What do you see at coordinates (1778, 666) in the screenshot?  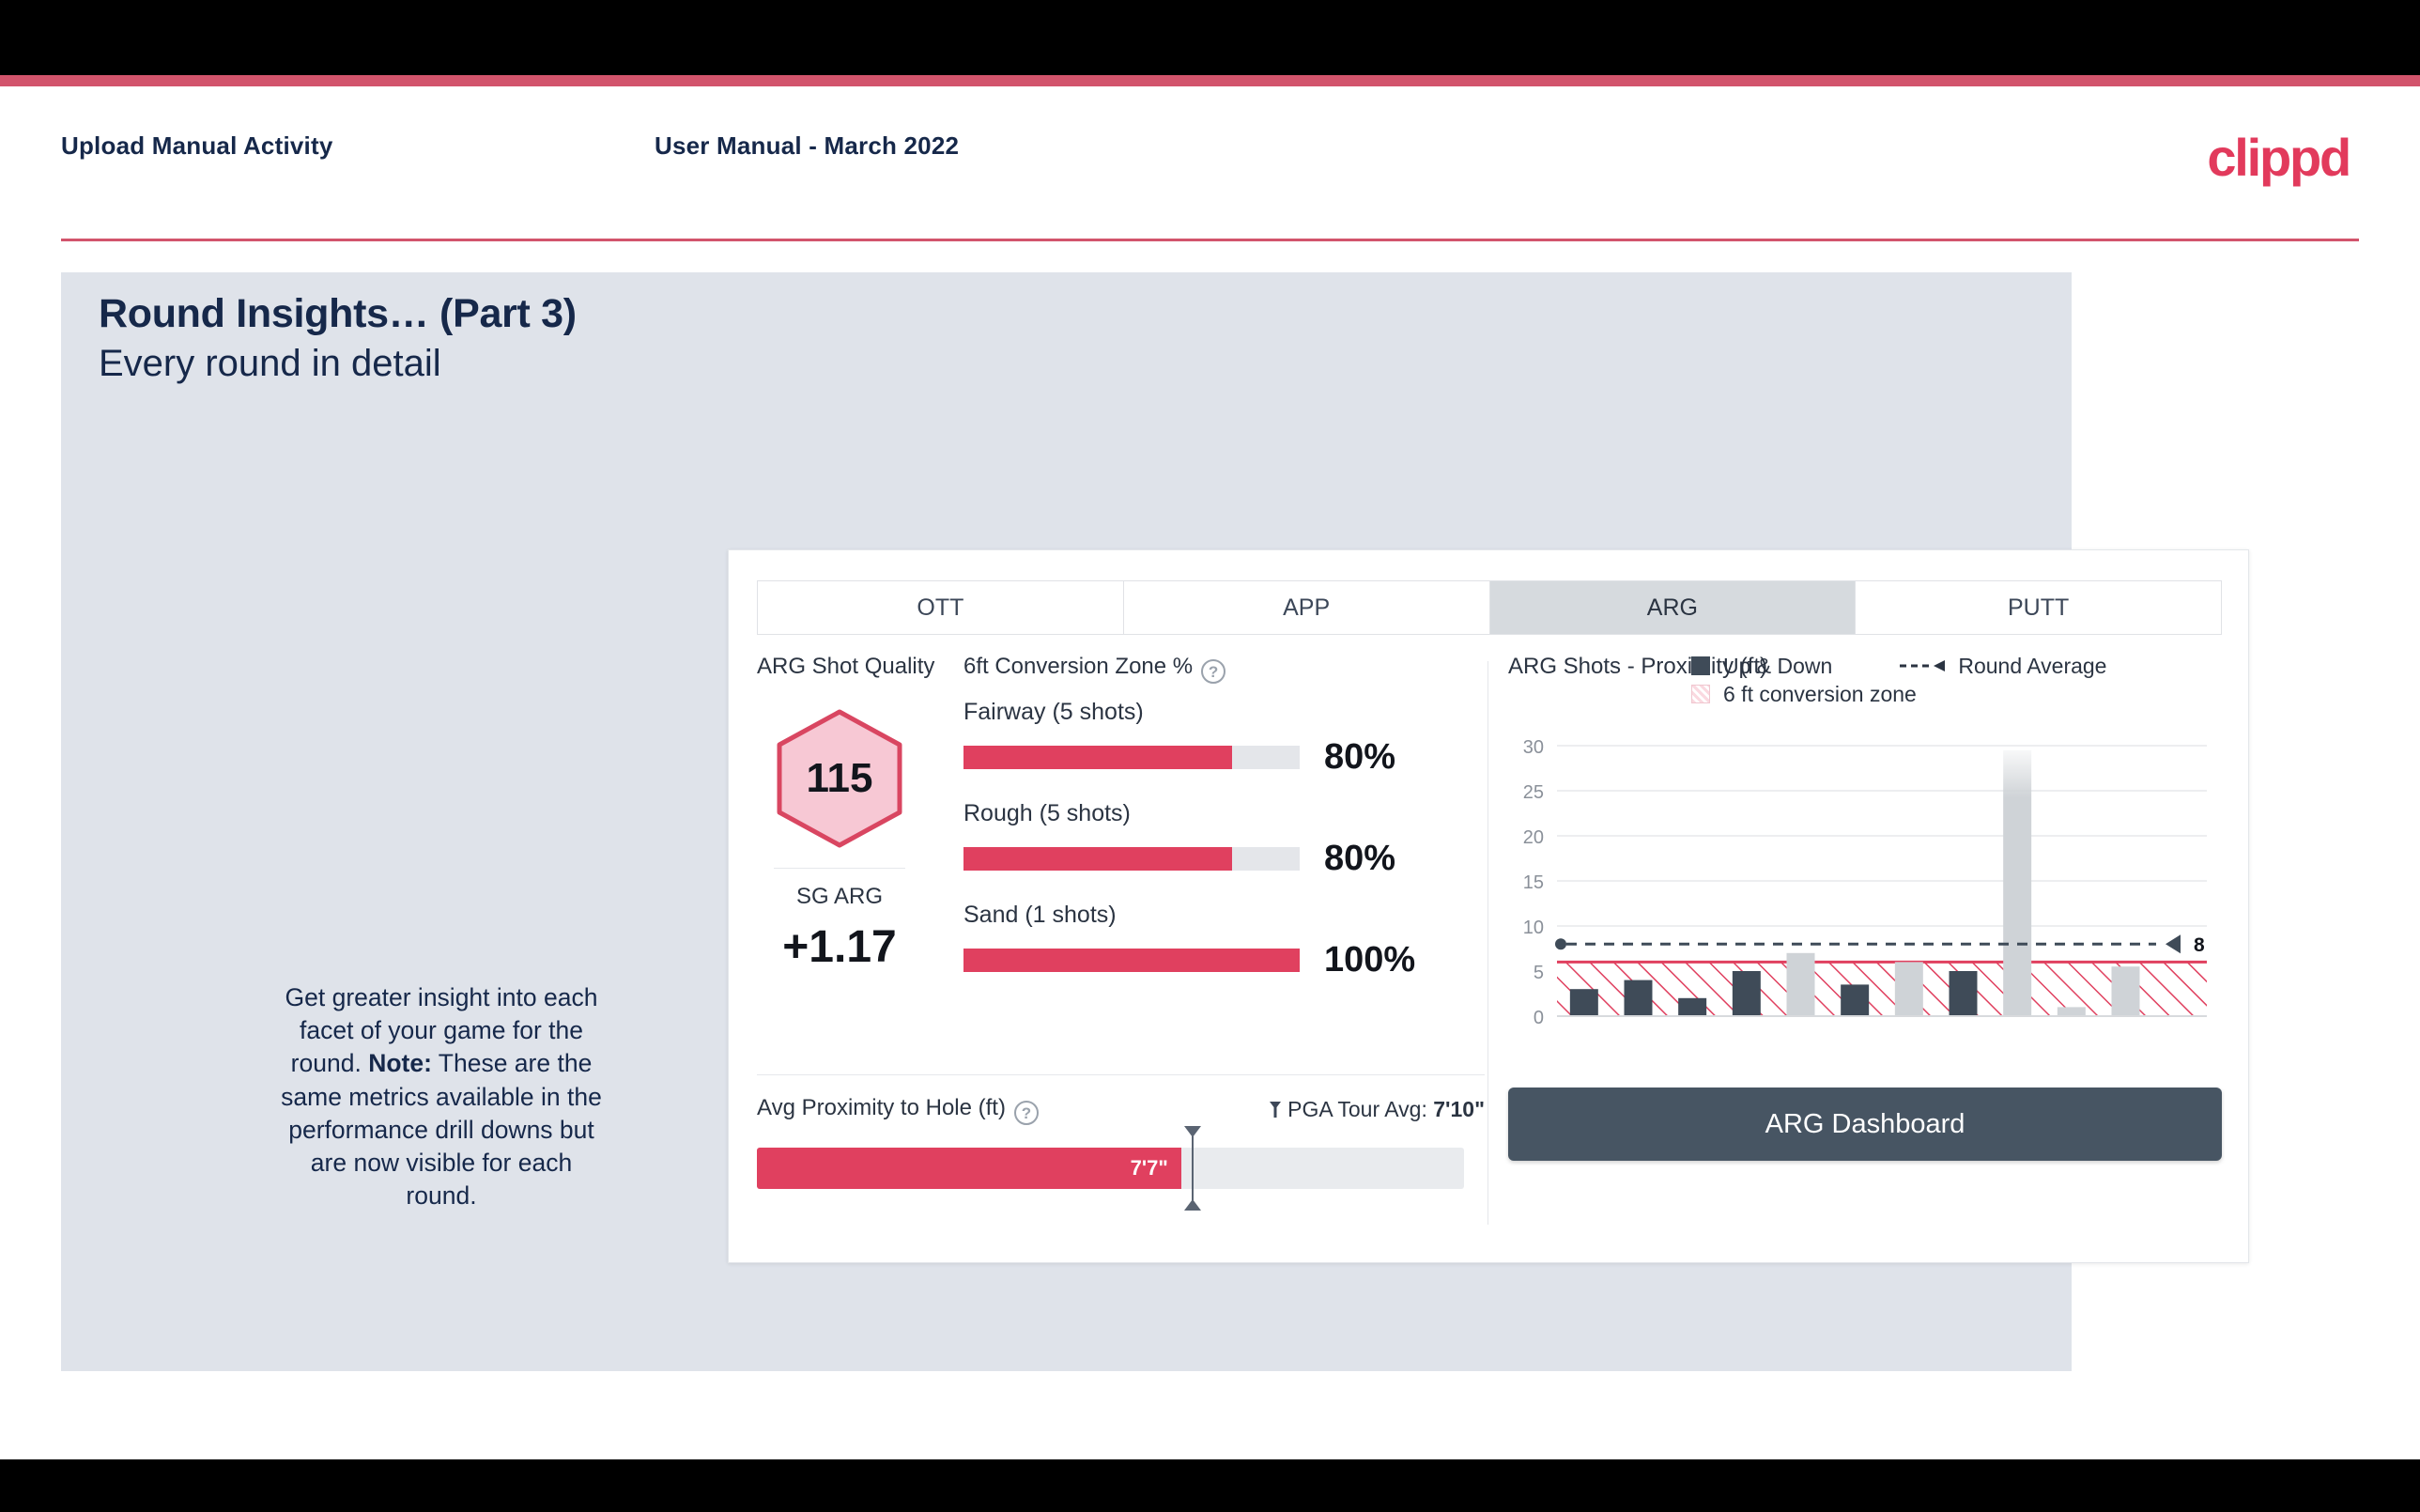 I see `legend-up-and-down-label: Up & Down` at bounding box center [1778, 666].